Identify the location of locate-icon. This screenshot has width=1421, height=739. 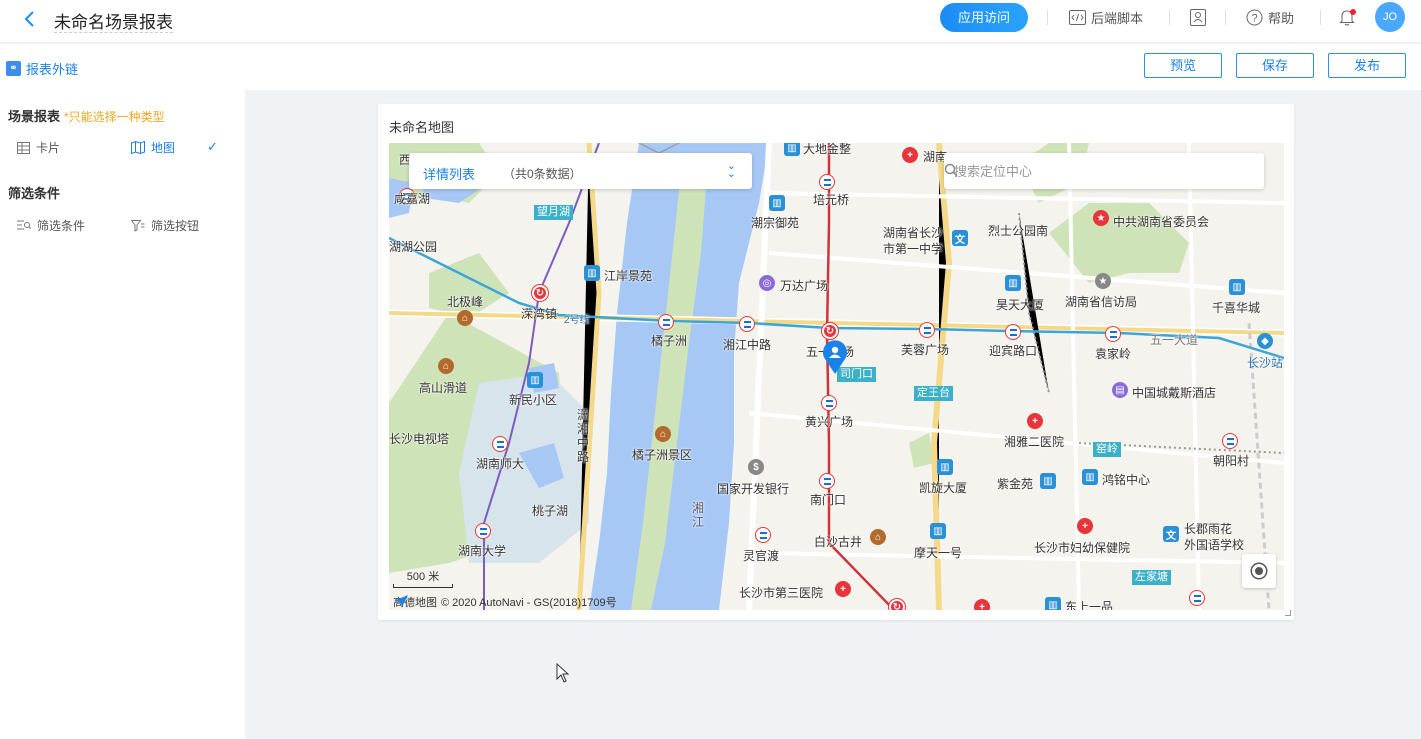
(1259, 571).